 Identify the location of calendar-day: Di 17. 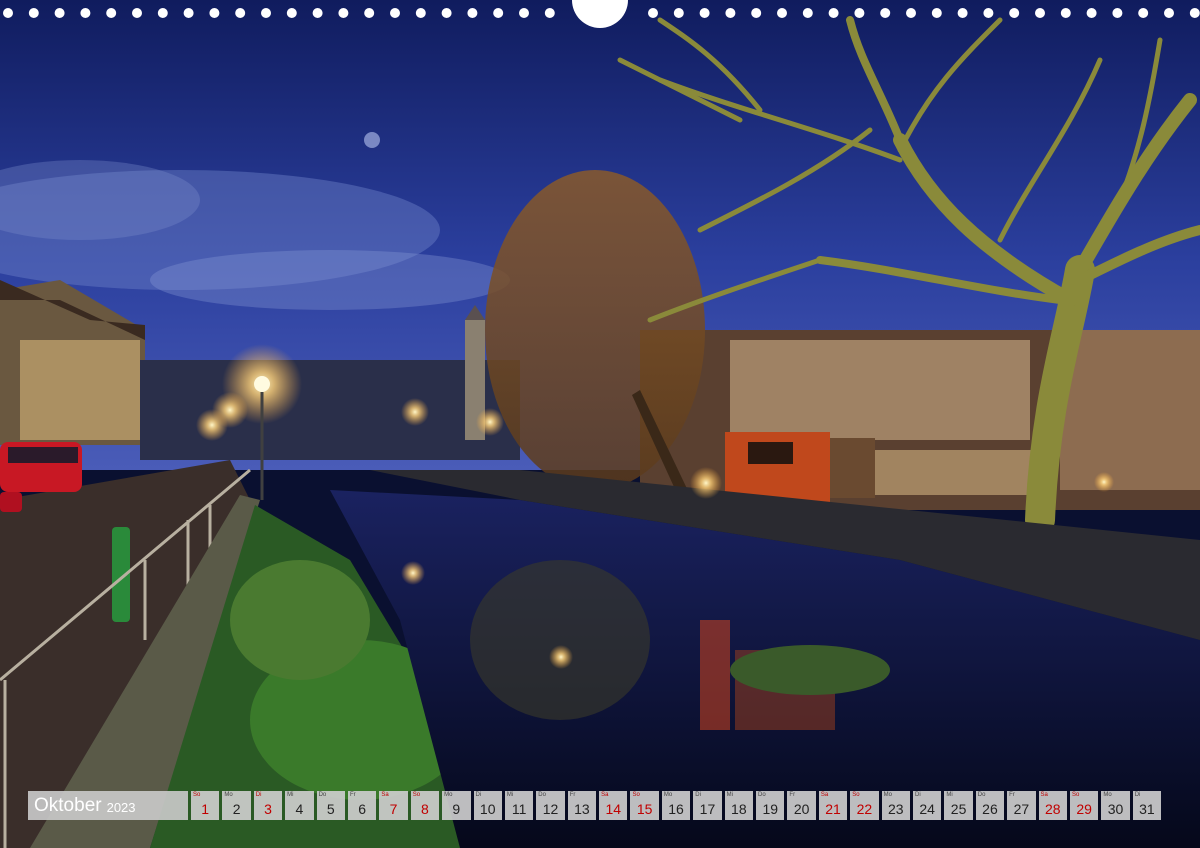
(707, 805).